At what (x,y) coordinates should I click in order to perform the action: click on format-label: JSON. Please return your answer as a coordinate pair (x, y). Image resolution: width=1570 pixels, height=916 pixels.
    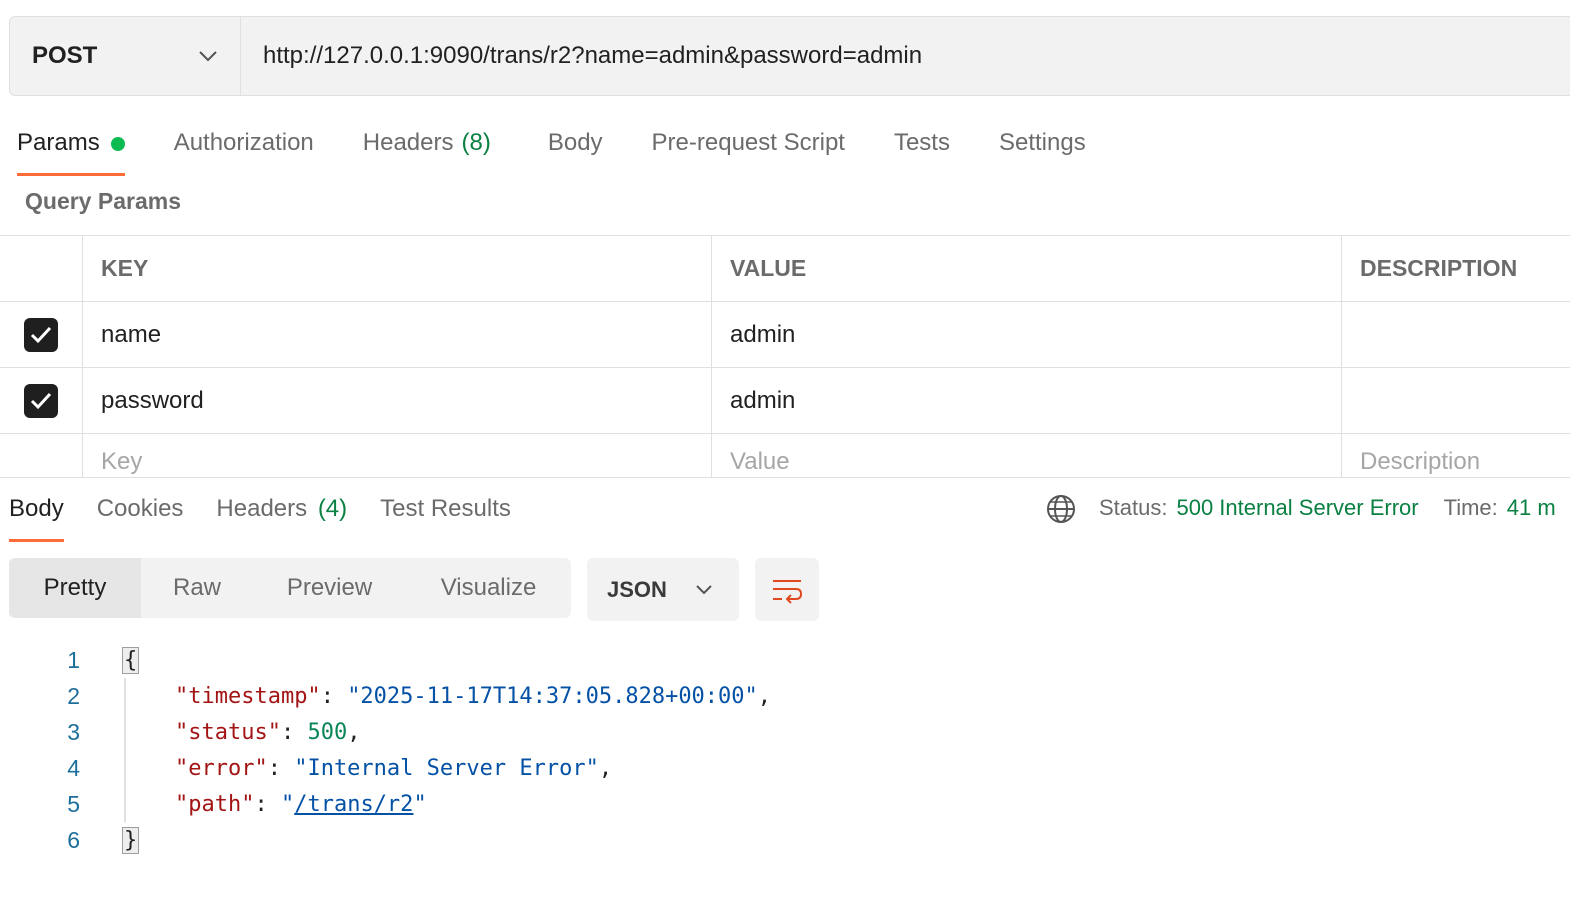
    Looking at the image, I should click on (637, 589).